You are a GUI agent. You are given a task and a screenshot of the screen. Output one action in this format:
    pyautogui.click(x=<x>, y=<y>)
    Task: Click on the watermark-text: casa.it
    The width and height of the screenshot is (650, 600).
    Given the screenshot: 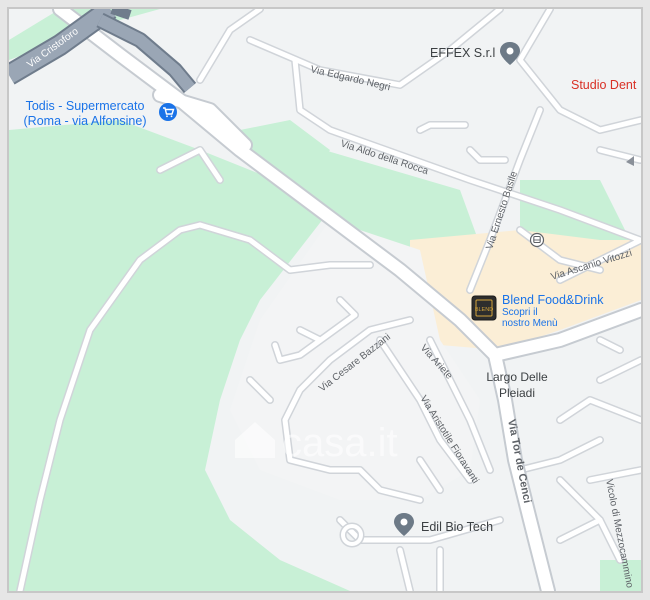 What is the action you would take?
    pyautogui.click(x=340, y=443)
    